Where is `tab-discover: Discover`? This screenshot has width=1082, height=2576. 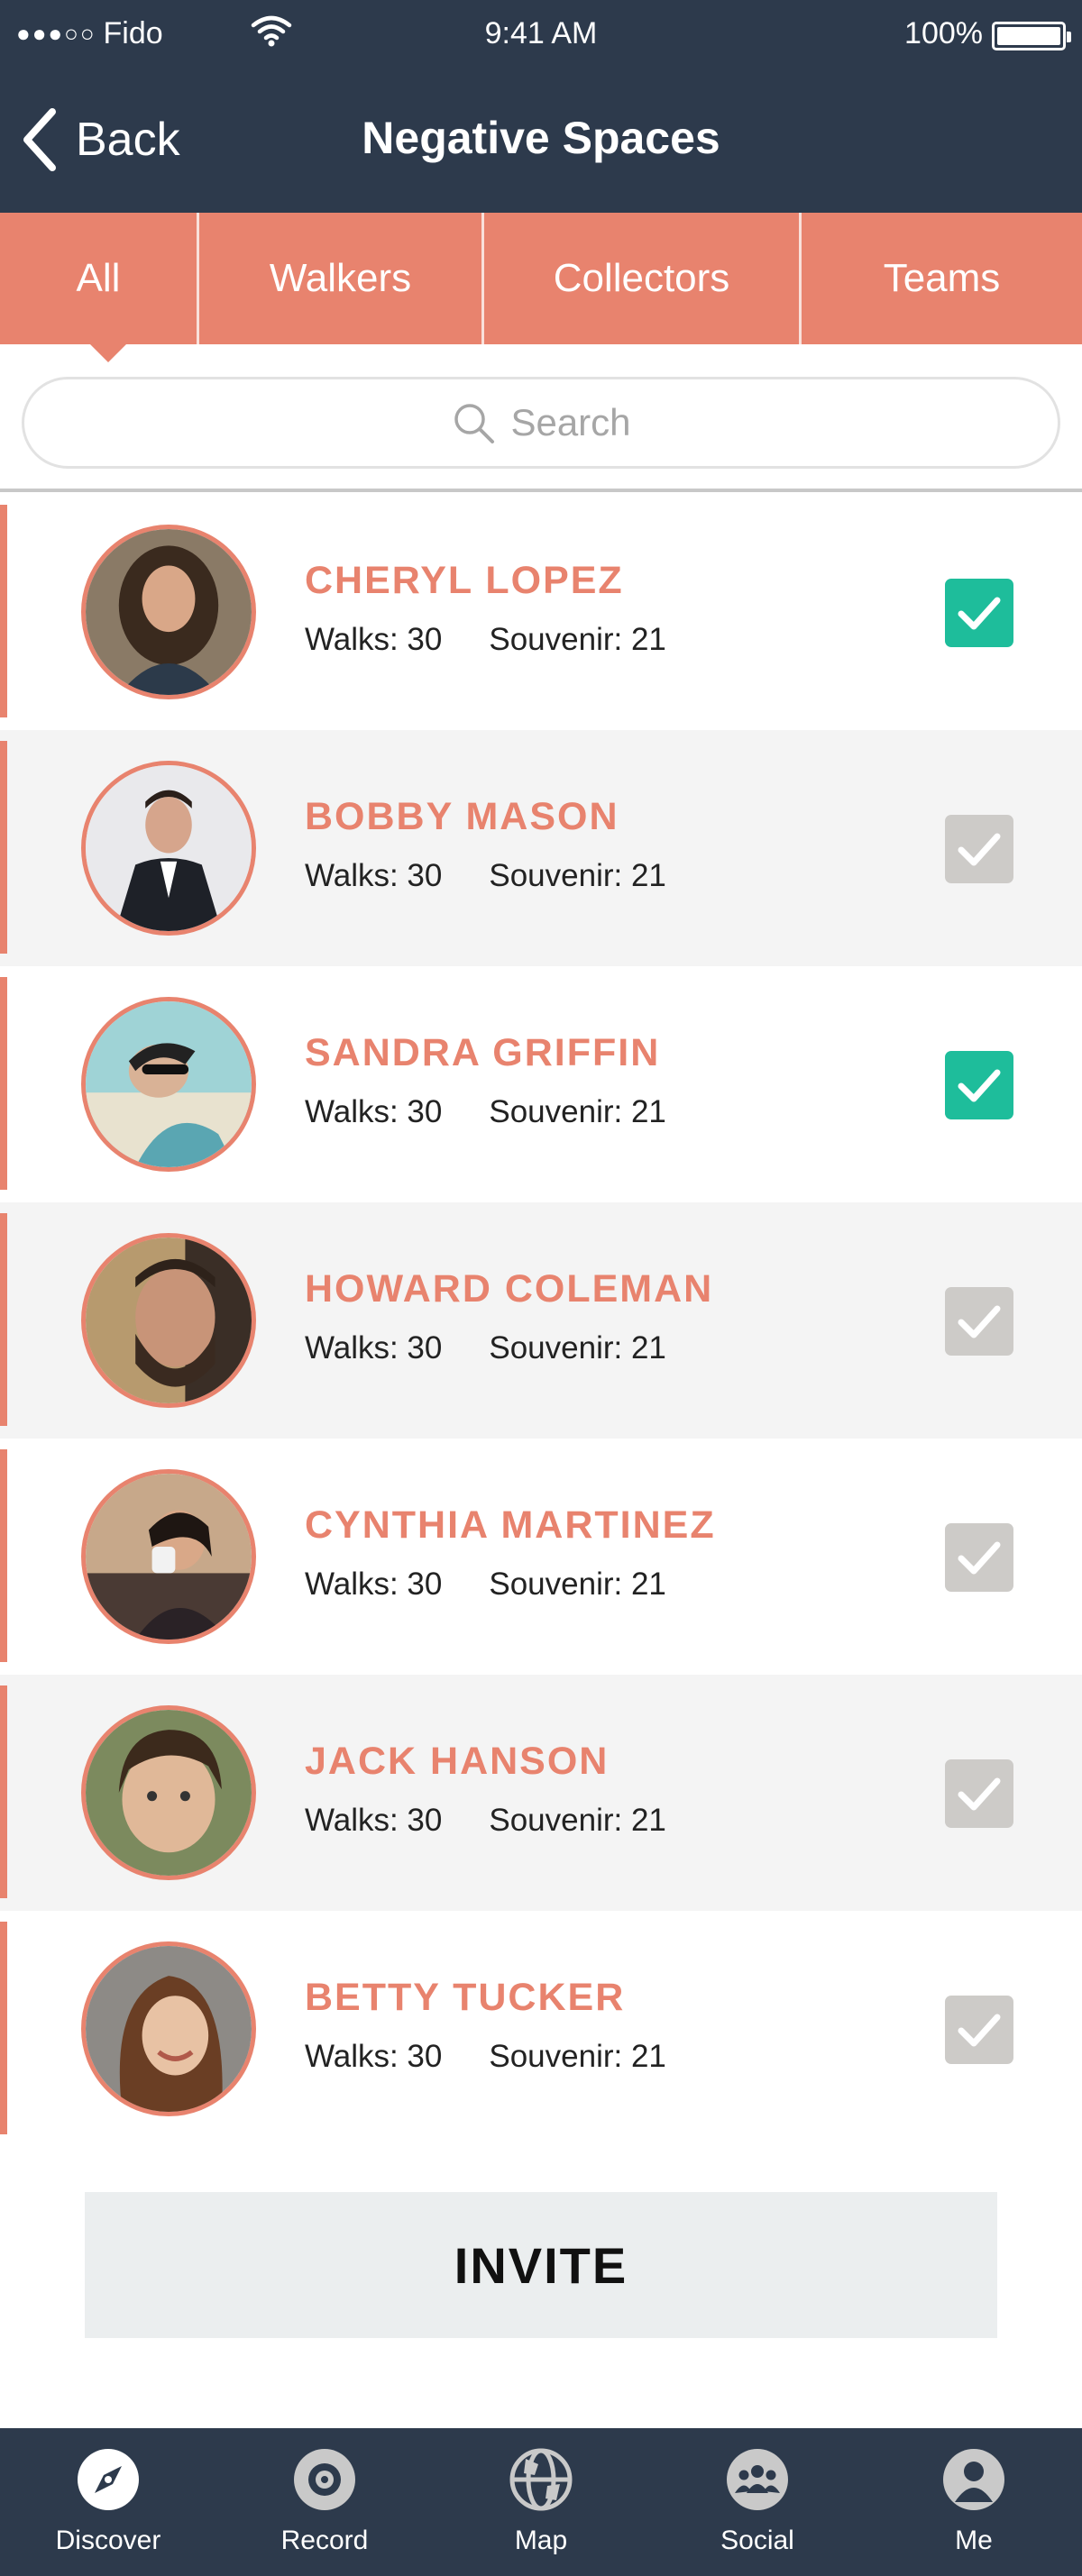 tab-discover: Discover is located at coordinates (108, 2502).